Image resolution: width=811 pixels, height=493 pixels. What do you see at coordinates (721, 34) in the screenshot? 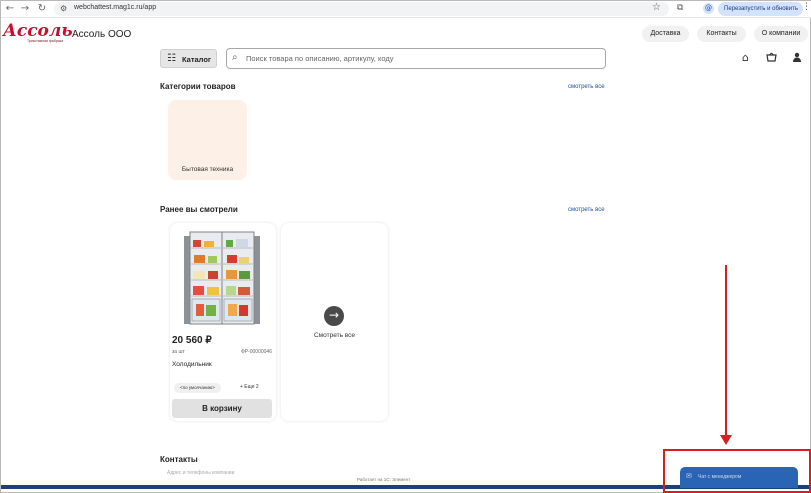
I see `nav-contacts: Контакты` at bounding box center [721, 34].